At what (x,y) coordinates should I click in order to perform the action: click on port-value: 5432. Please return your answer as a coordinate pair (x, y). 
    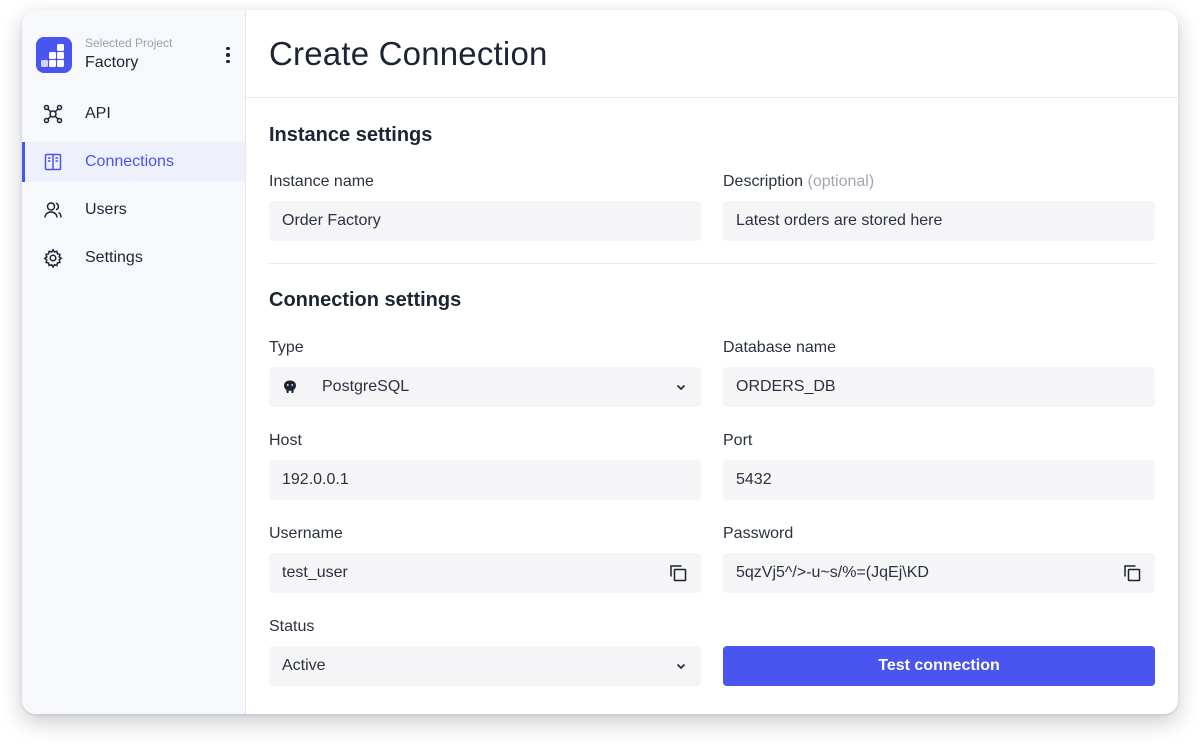
    Looking at the image, I should click on (754, 479).